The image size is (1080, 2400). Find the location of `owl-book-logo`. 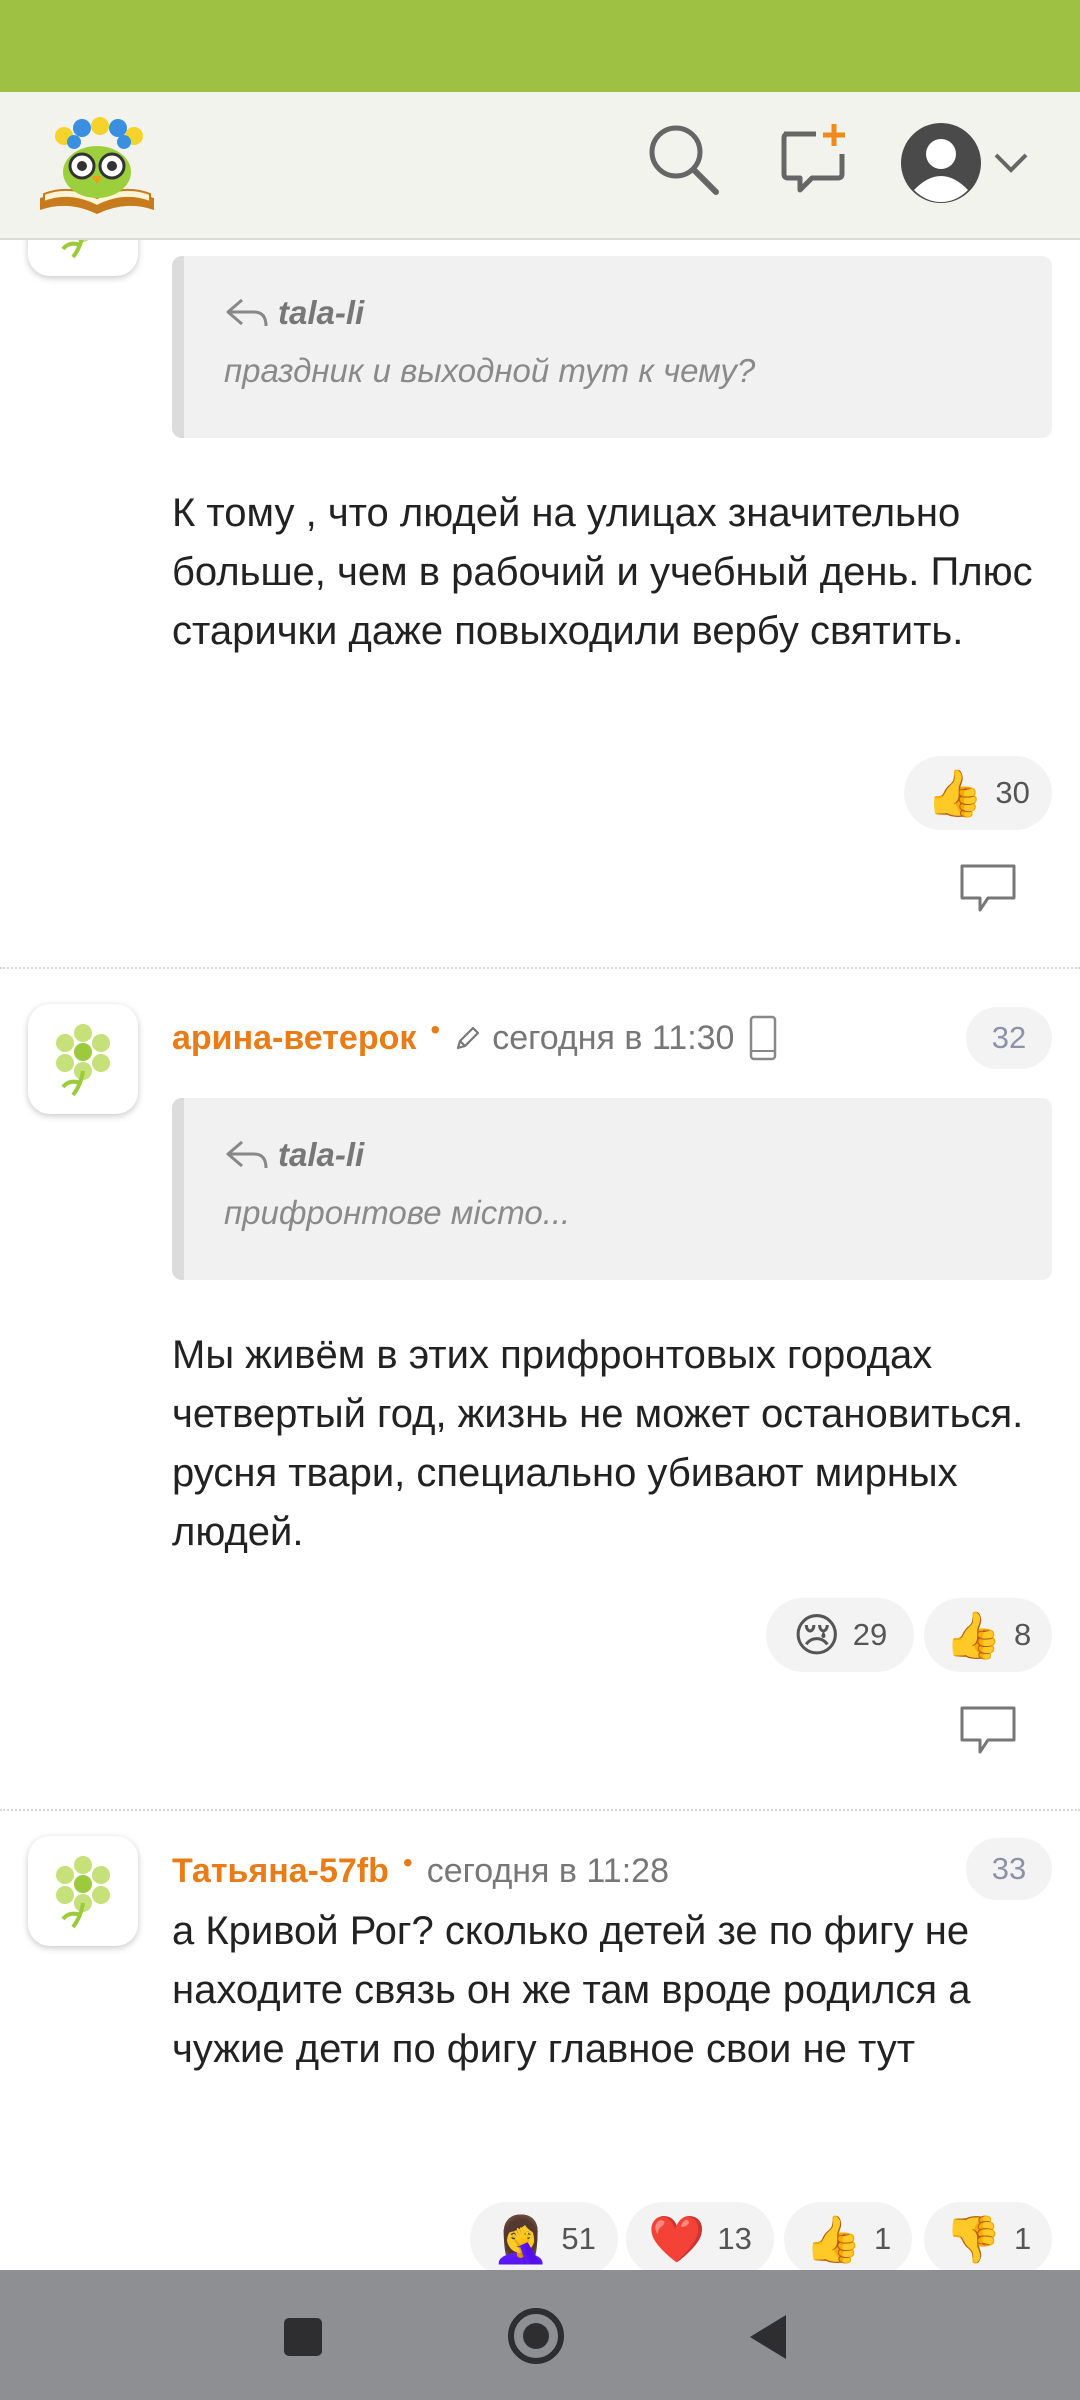

owl-book-logo is located at coordinates (97, 166).